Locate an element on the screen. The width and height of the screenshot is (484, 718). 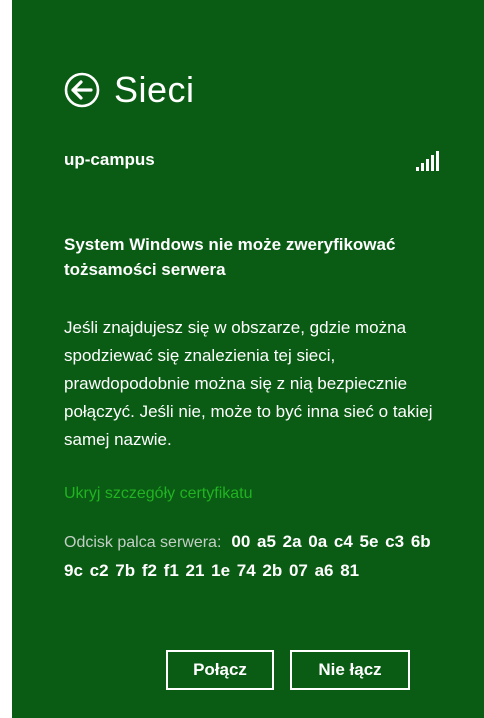
dont-connect-button: Nie łącz is located at coordinates (350, 670).